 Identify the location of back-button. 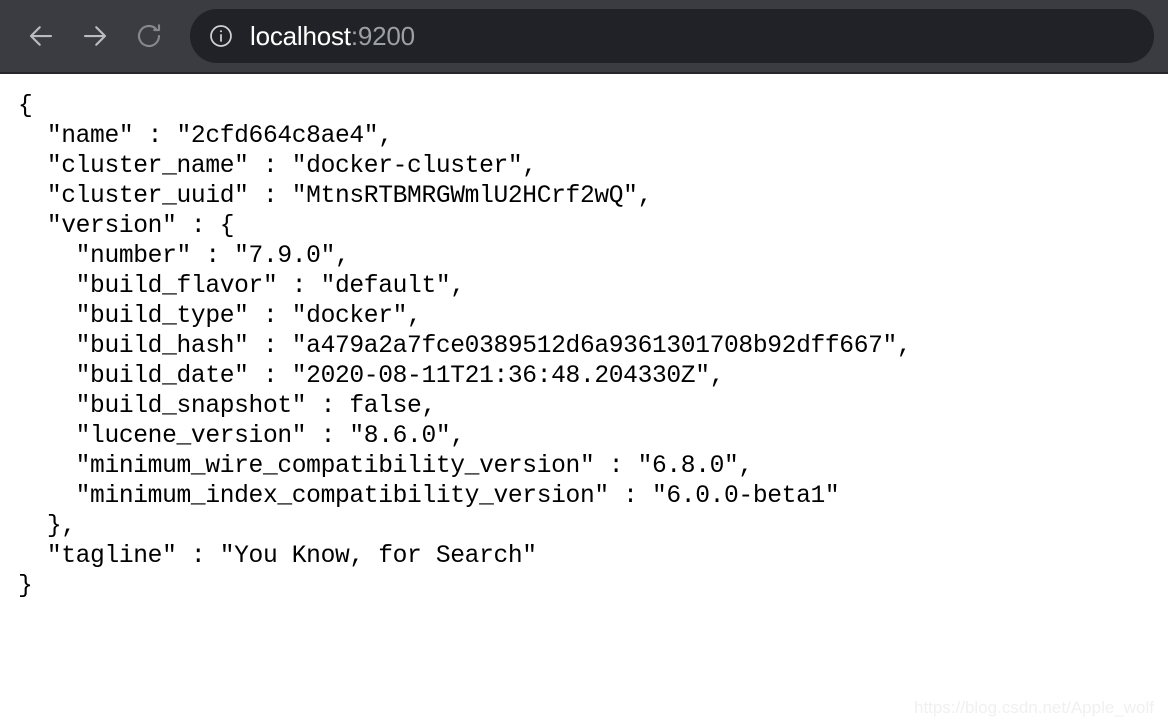
(41, 36).